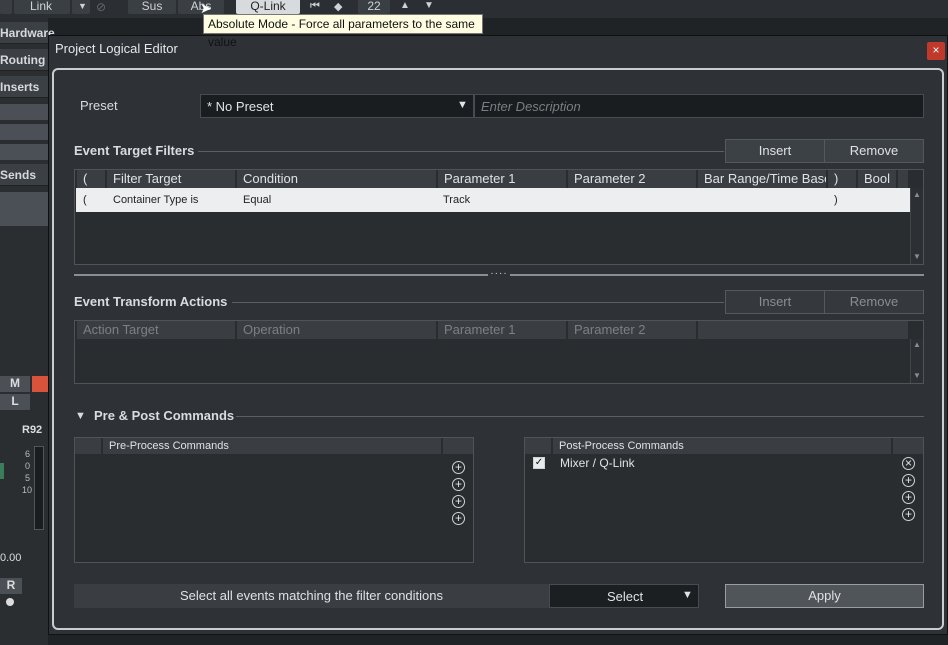 The width and height of the screenshot is (948, 645). I want to click on cell-condition: Equal, so click(257, 200).